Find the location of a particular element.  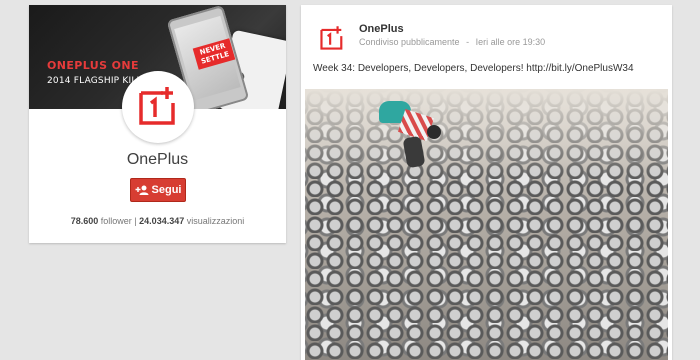

post-author-name: OnePlus is located at coordinates (381, 29).